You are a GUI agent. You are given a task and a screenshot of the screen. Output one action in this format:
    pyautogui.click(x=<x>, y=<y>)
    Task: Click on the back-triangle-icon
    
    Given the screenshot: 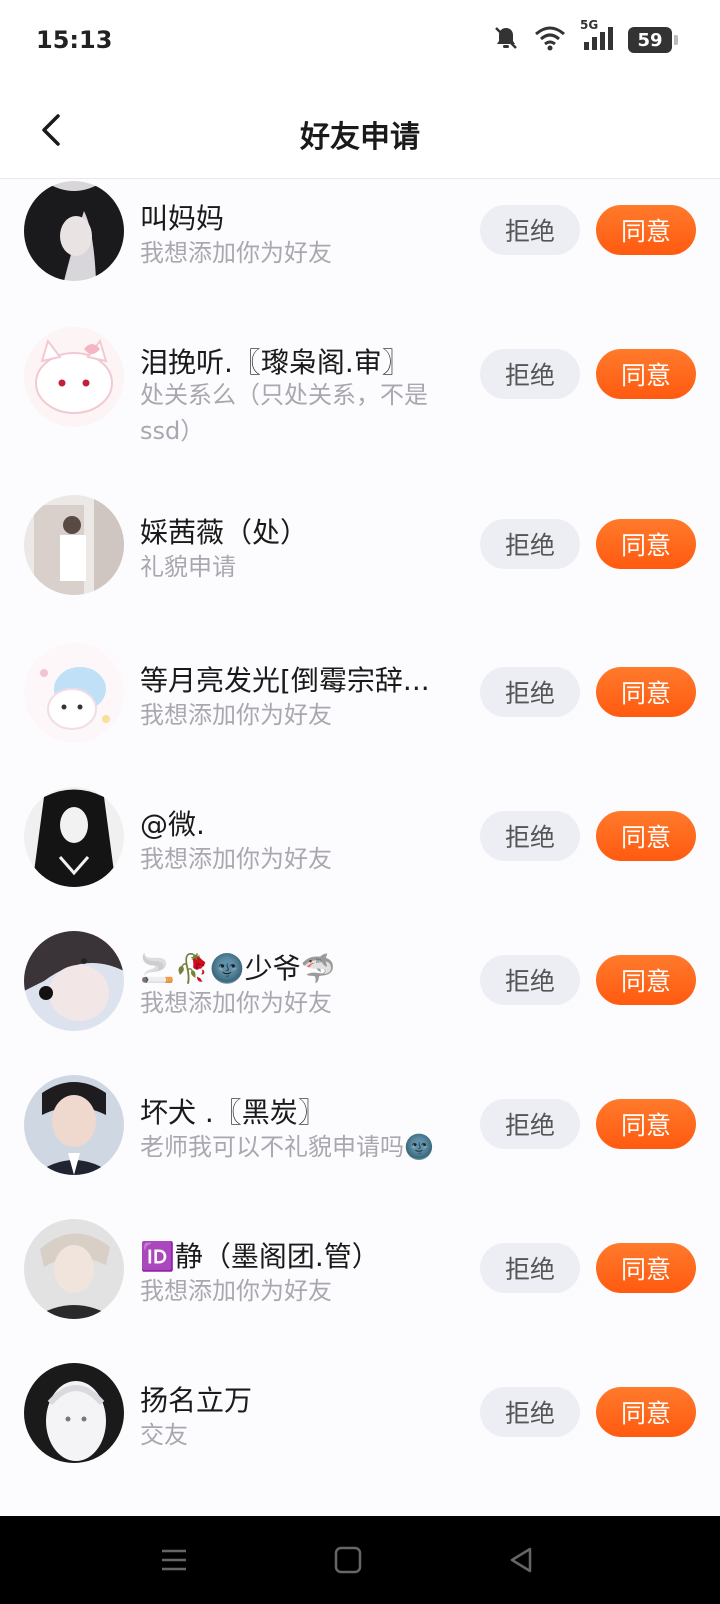 What is the action you would take?
    pyautogui.click(x=521, y=1560)
    